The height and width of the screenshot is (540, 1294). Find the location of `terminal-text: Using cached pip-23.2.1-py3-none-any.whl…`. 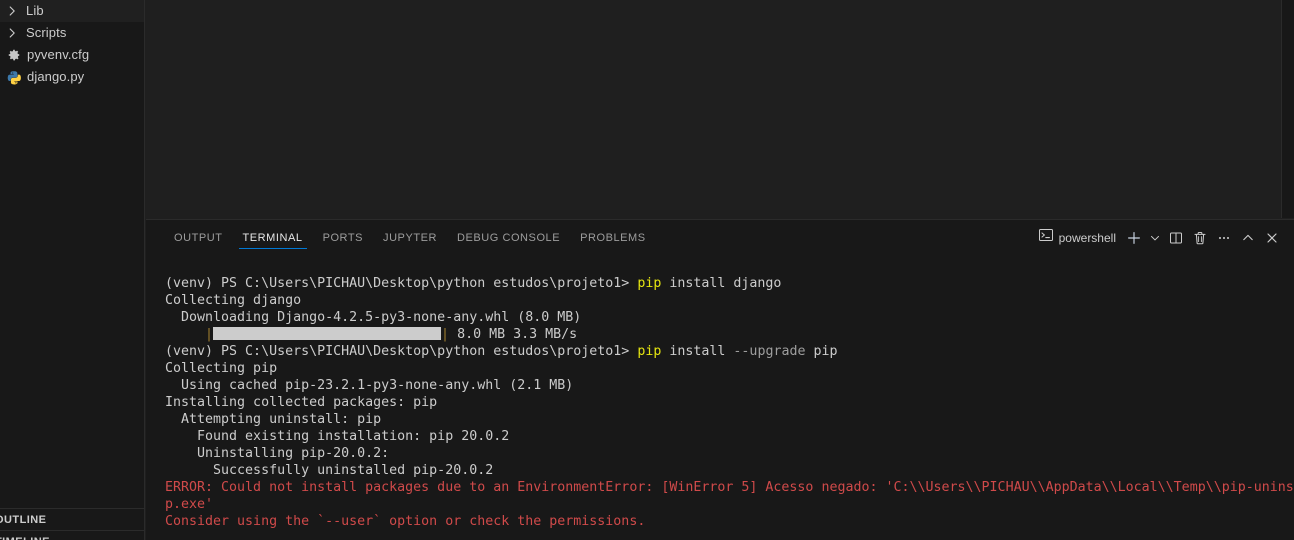

terminal-text: Using cached pip-23.2.1-py3-none-any.whl… is located at coordinates (369, 385).